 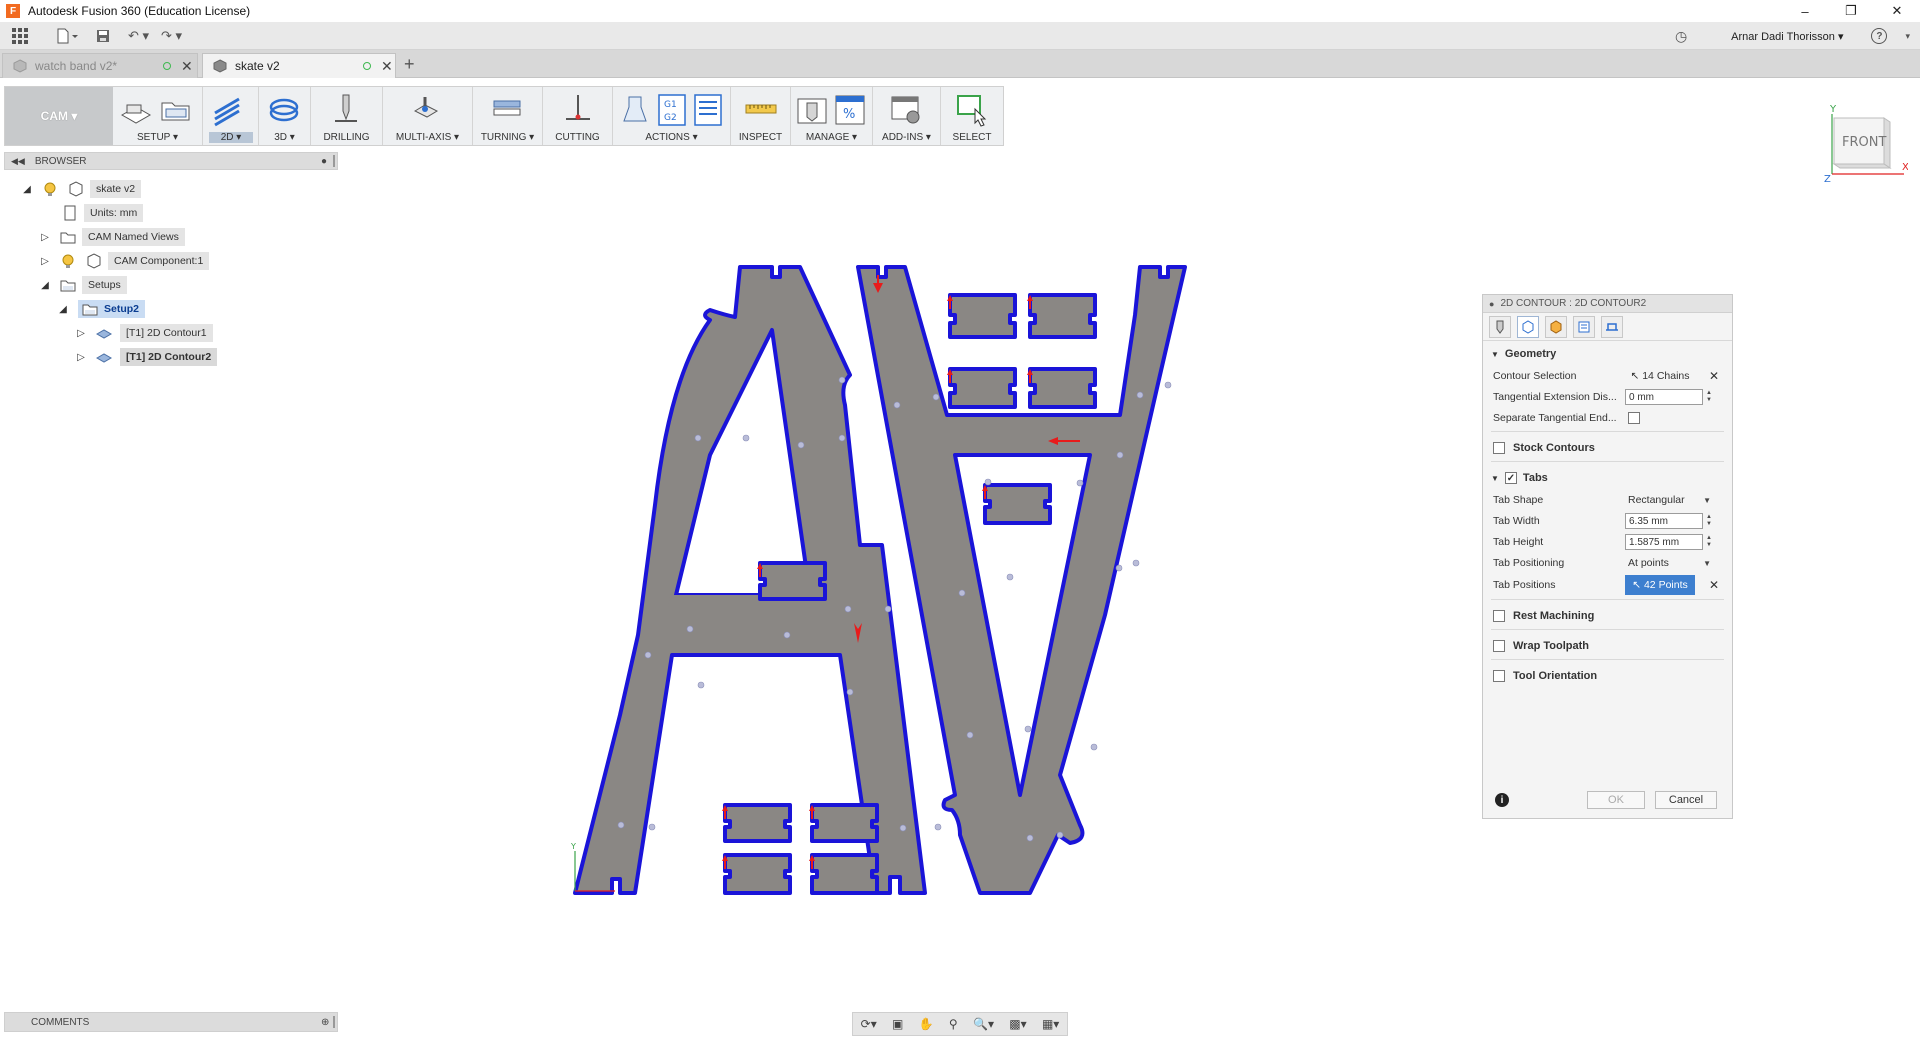 I want to click on tab-positions-button: ↖ 42 Points, so click(x=1660, y=585).